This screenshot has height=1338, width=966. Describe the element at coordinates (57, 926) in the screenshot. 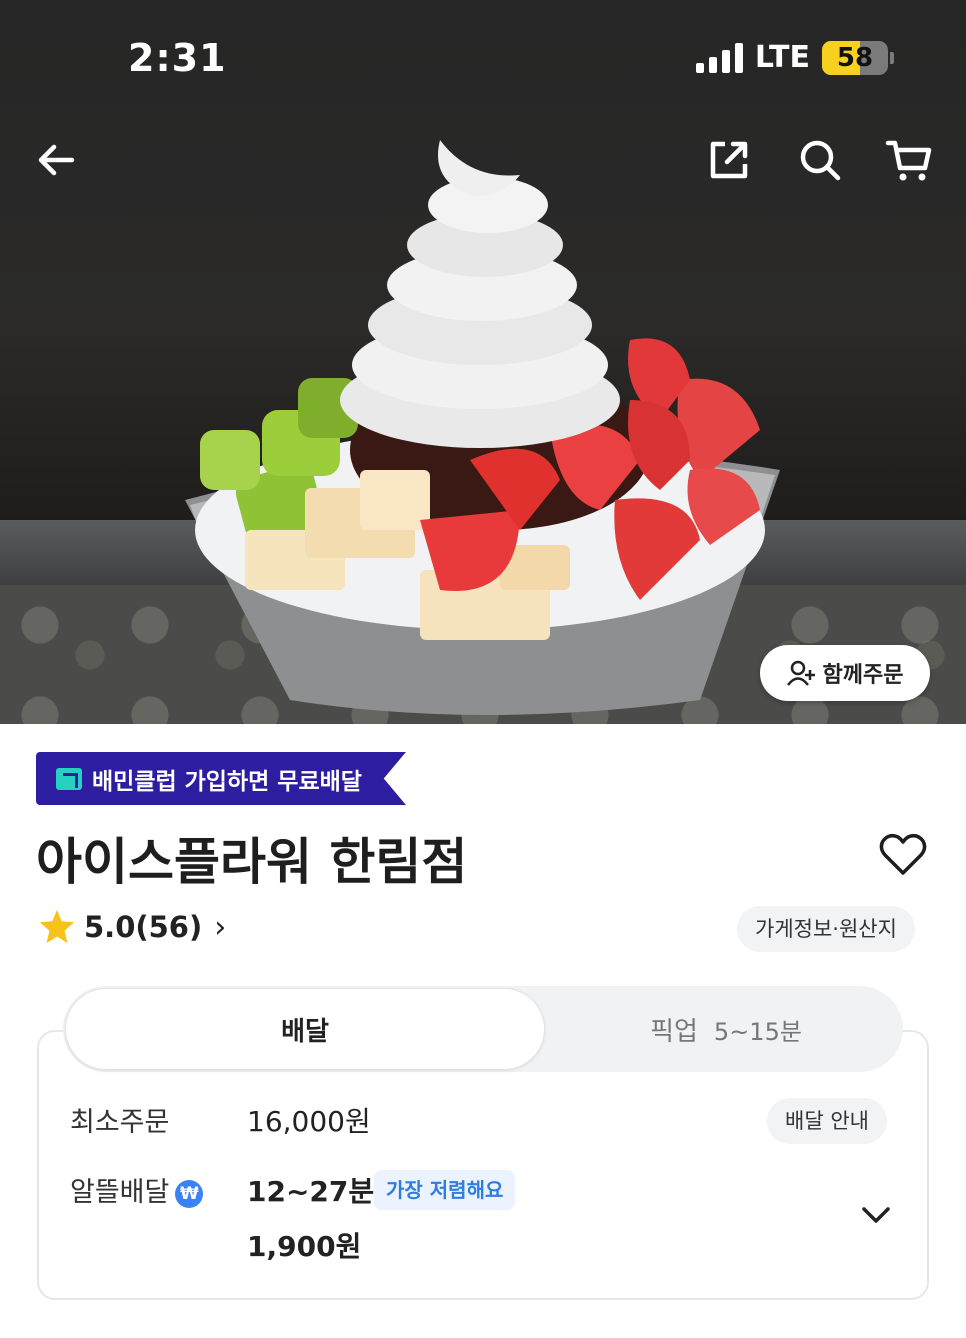

I see `star-icon` at that location.